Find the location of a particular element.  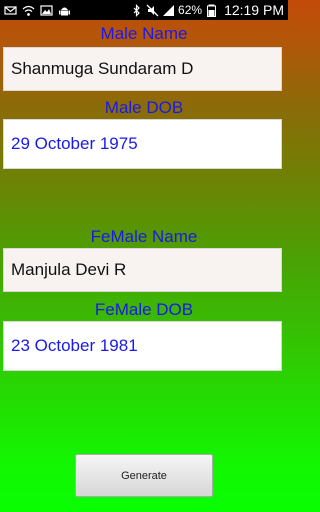

status-bar: 62% 12:19 PM is located at coordinates (144, 10).